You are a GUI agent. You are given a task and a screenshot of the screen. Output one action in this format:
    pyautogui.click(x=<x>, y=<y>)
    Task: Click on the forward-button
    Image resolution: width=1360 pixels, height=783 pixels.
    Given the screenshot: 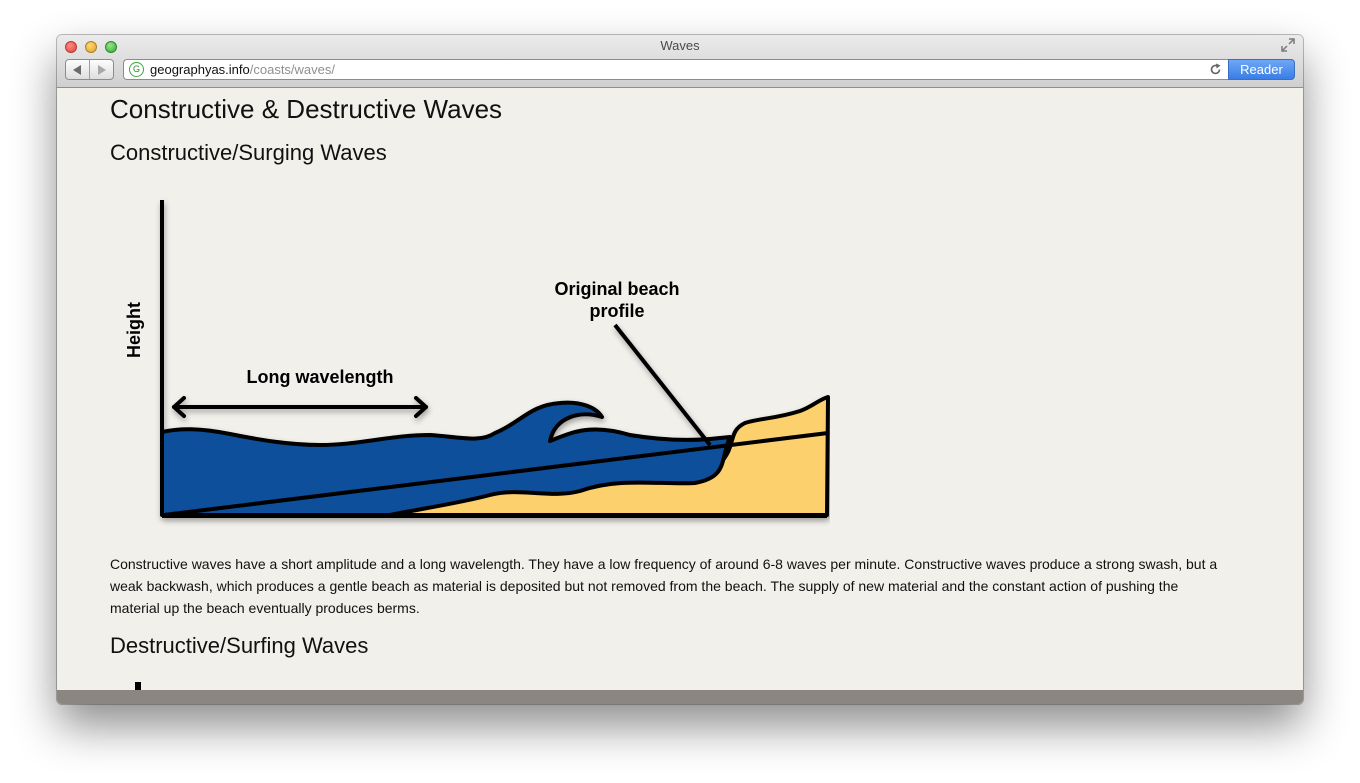 What is the action you would take?
    pyautogui.click(x=101, y=69)
    